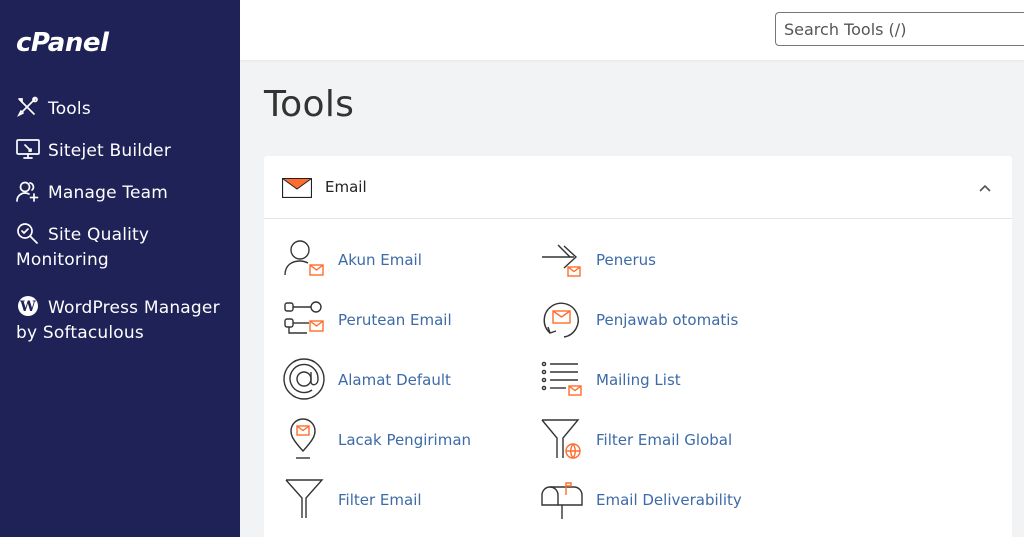 The image size is (1024, 537). What do you see at coordinates (632, 30) in the screenshot?
I see `top-bar` at bounding box center [632, 30].